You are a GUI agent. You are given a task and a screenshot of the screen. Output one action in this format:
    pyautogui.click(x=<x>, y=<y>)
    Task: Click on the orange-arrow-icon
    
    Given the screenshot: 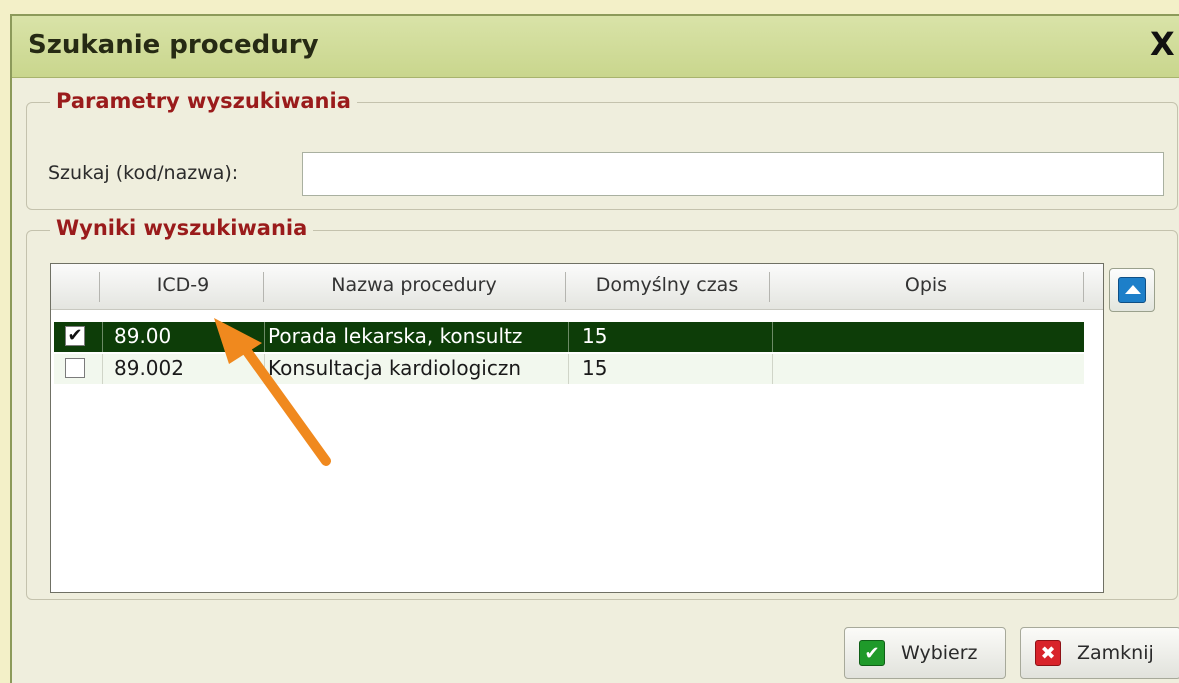 What is the action you would take?
    pyautogui.click(x=272, y=392)
    